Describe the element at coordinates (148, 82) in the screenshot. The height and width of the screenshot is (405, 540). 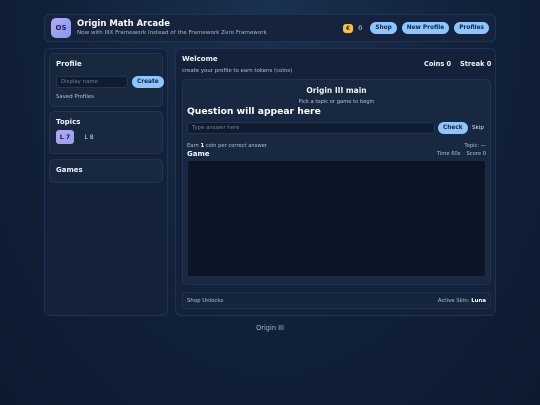
I see `create-profile-button: Create` at that location.